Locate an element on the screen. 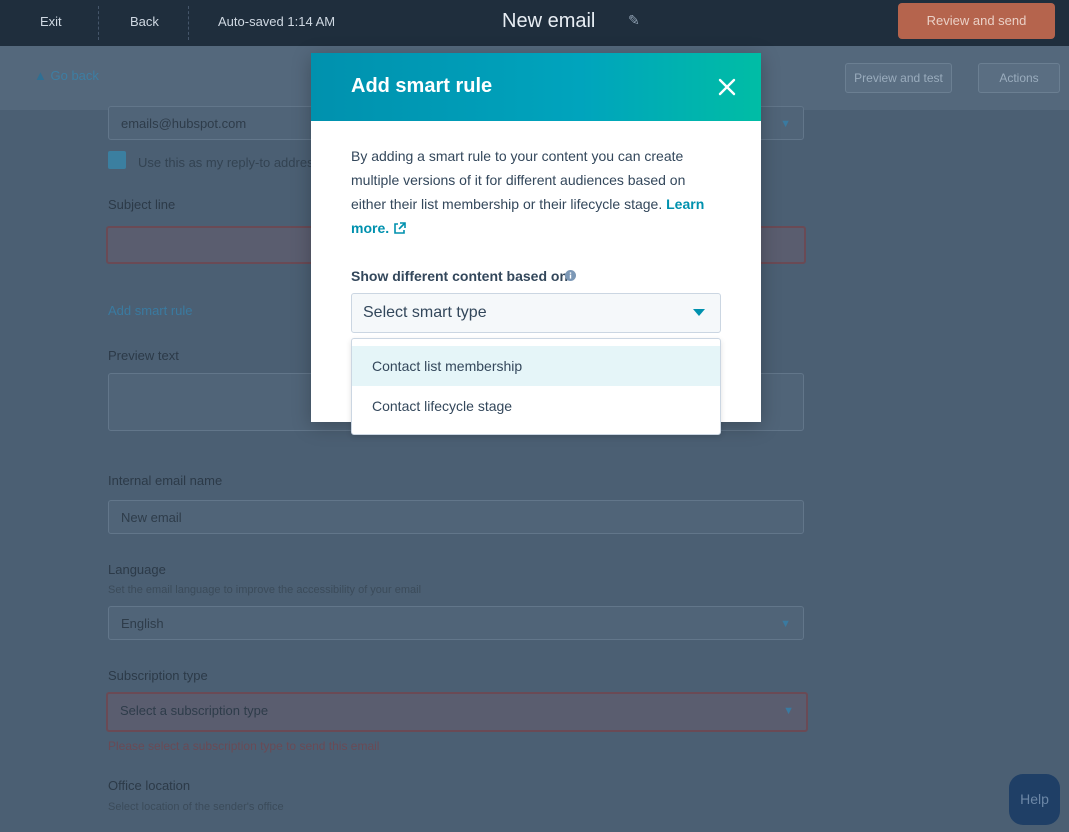 The width and height of the screenshot is (1069, 832). review-send-button: Review and send is located at coordinates (976, 21).